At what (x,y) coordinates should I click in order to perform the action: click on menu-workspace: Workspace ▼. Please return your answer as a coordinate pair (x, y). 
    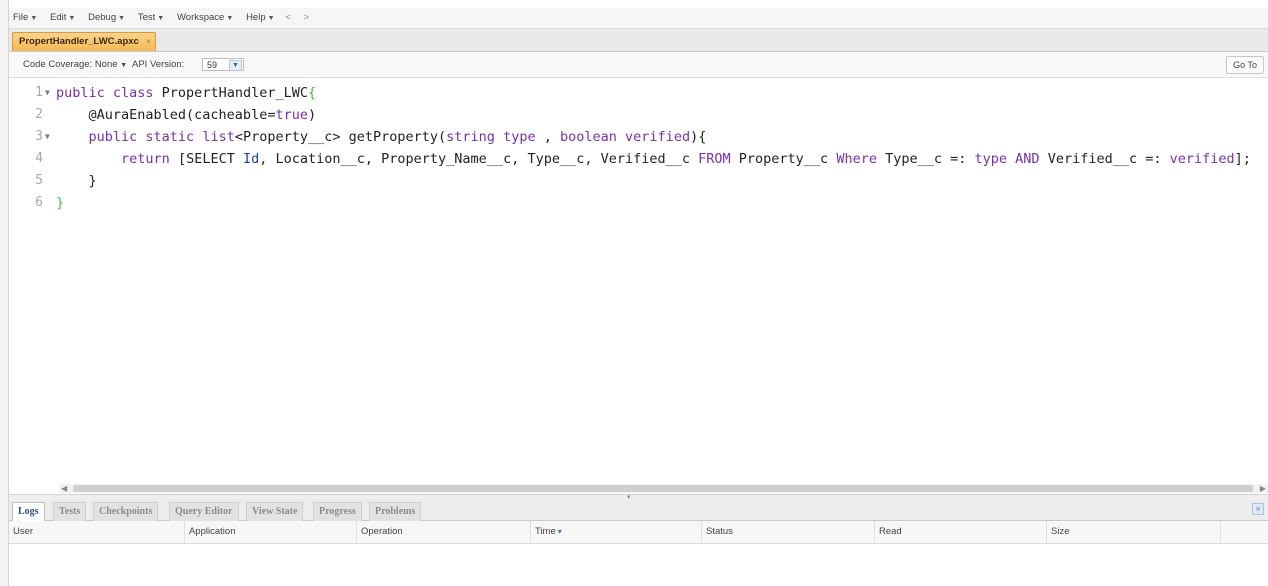
    Looking at the image, I should click on (205, 18).